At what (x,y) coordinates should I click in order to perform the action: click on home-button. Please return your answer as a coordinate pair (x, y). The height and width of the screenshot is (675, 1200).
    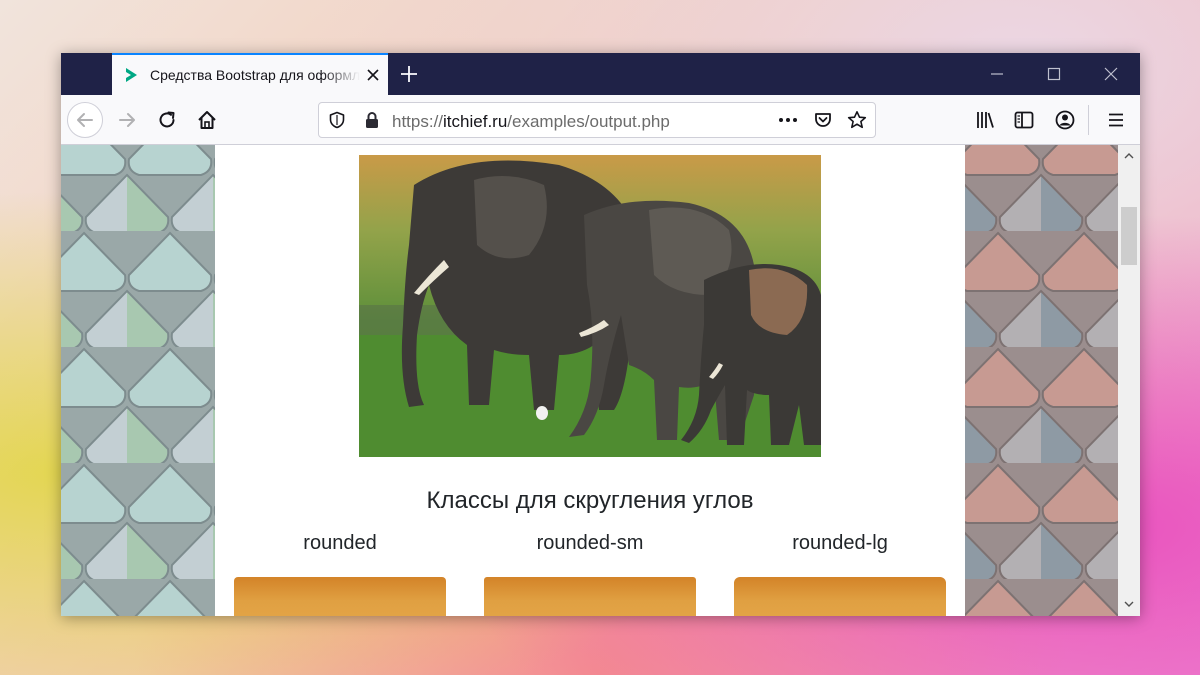
    Looking at the image, I should click on (207, 120).